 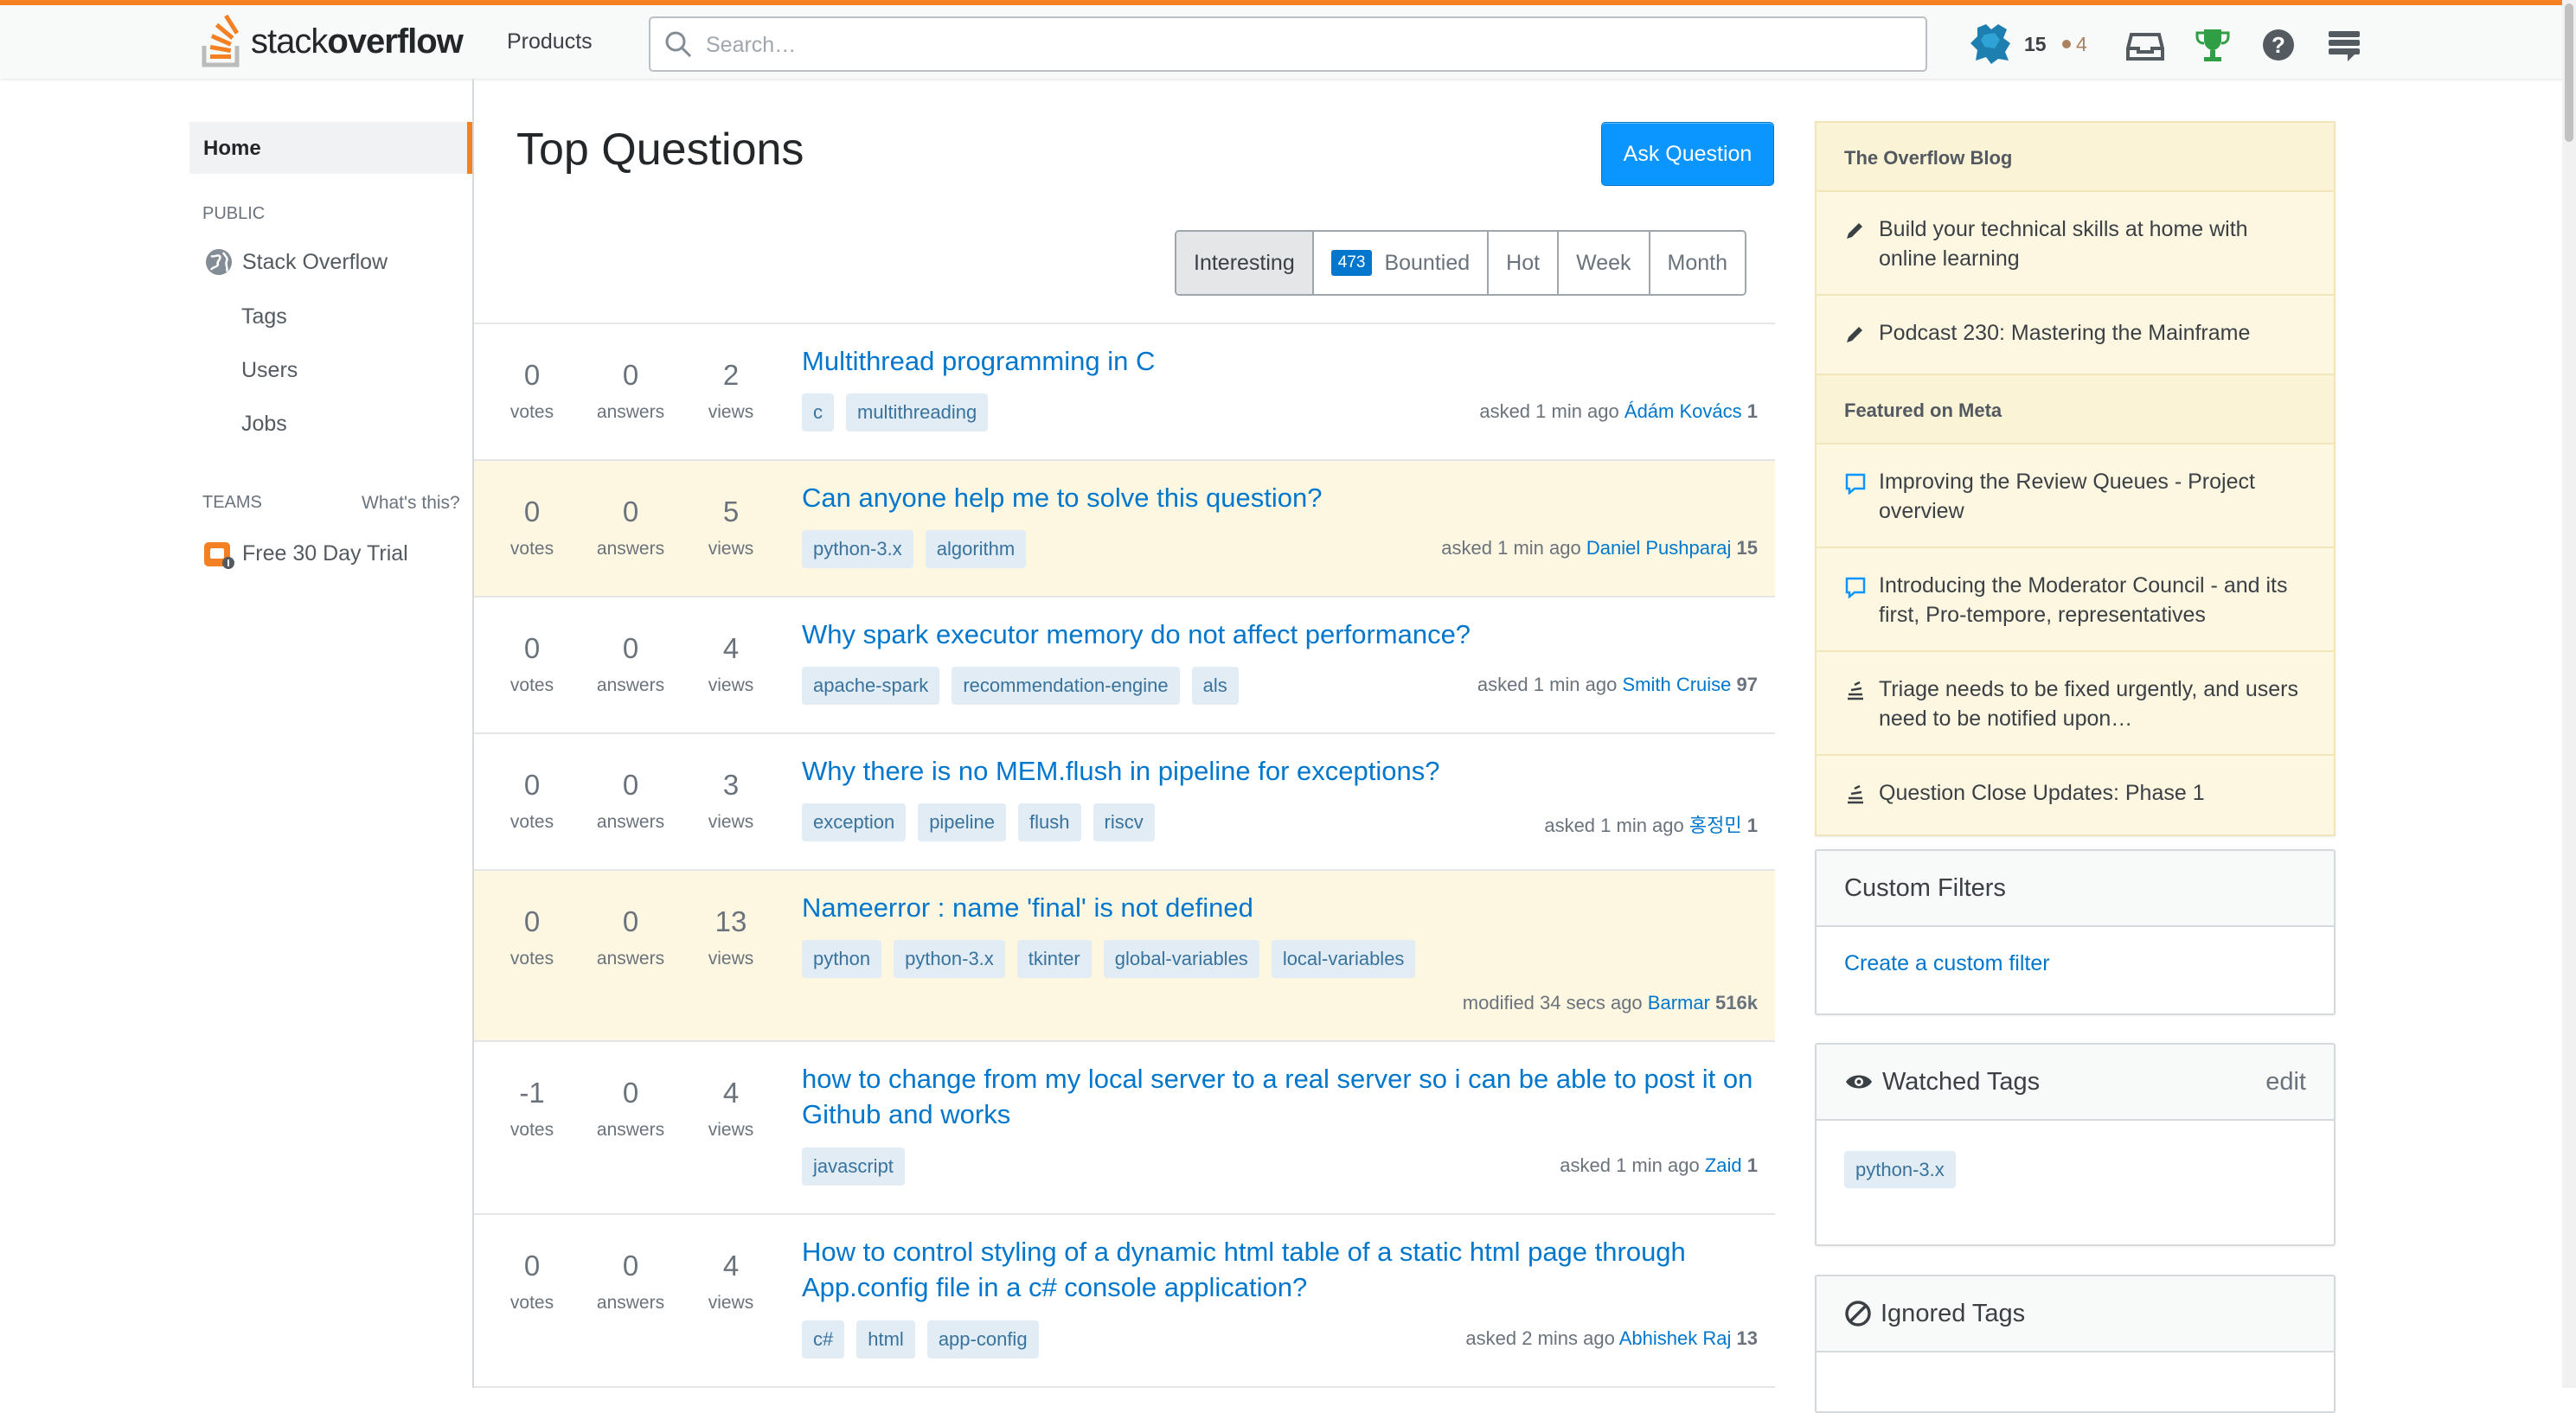 I want to click on user-link: Abhishek Raj, so click(x=1675, y=1338).